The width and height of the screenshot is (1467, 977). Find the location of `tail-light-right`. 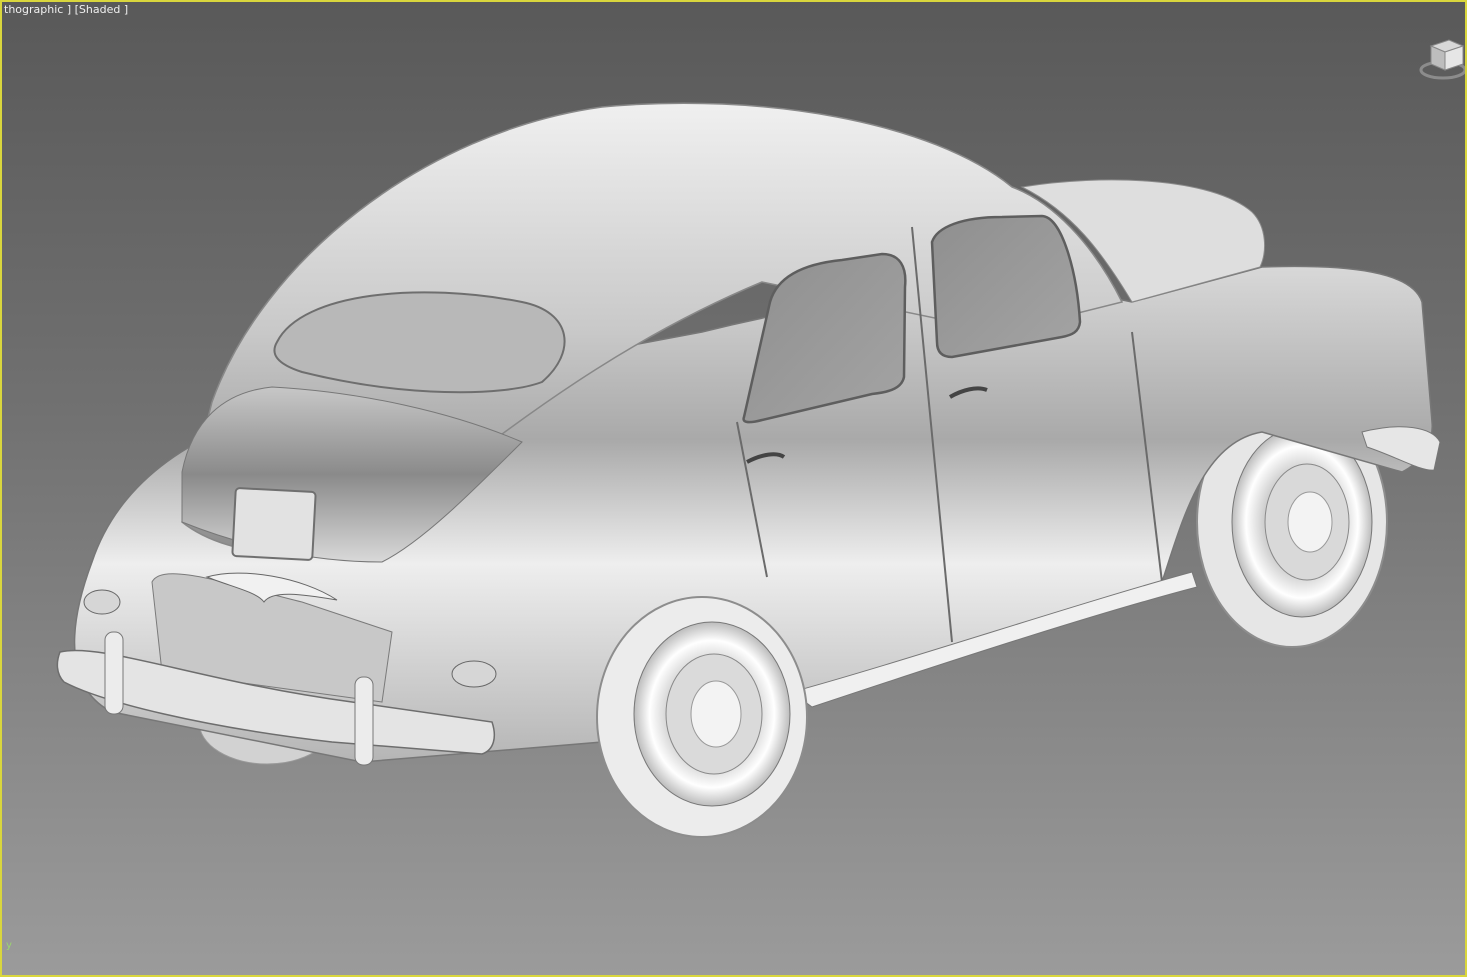

tail-light-right is located at coordinates (474, 674).